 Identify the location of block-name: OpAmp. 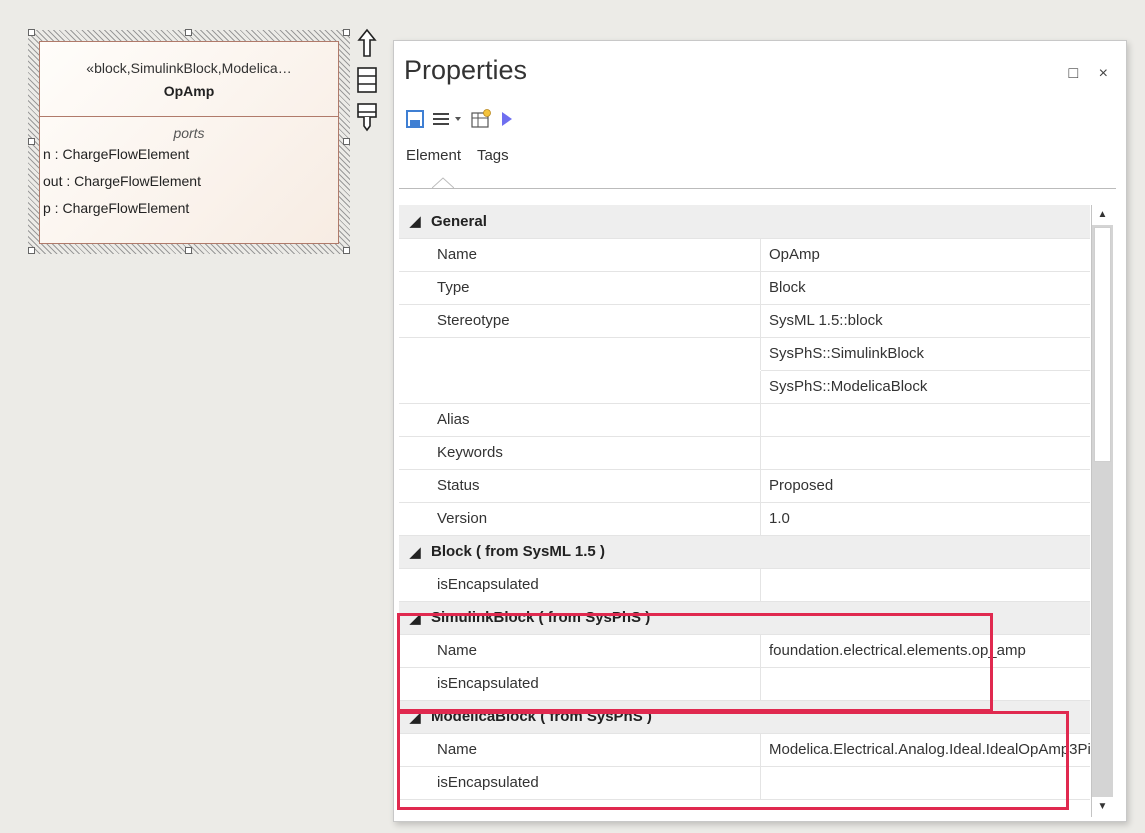
(189, 91).